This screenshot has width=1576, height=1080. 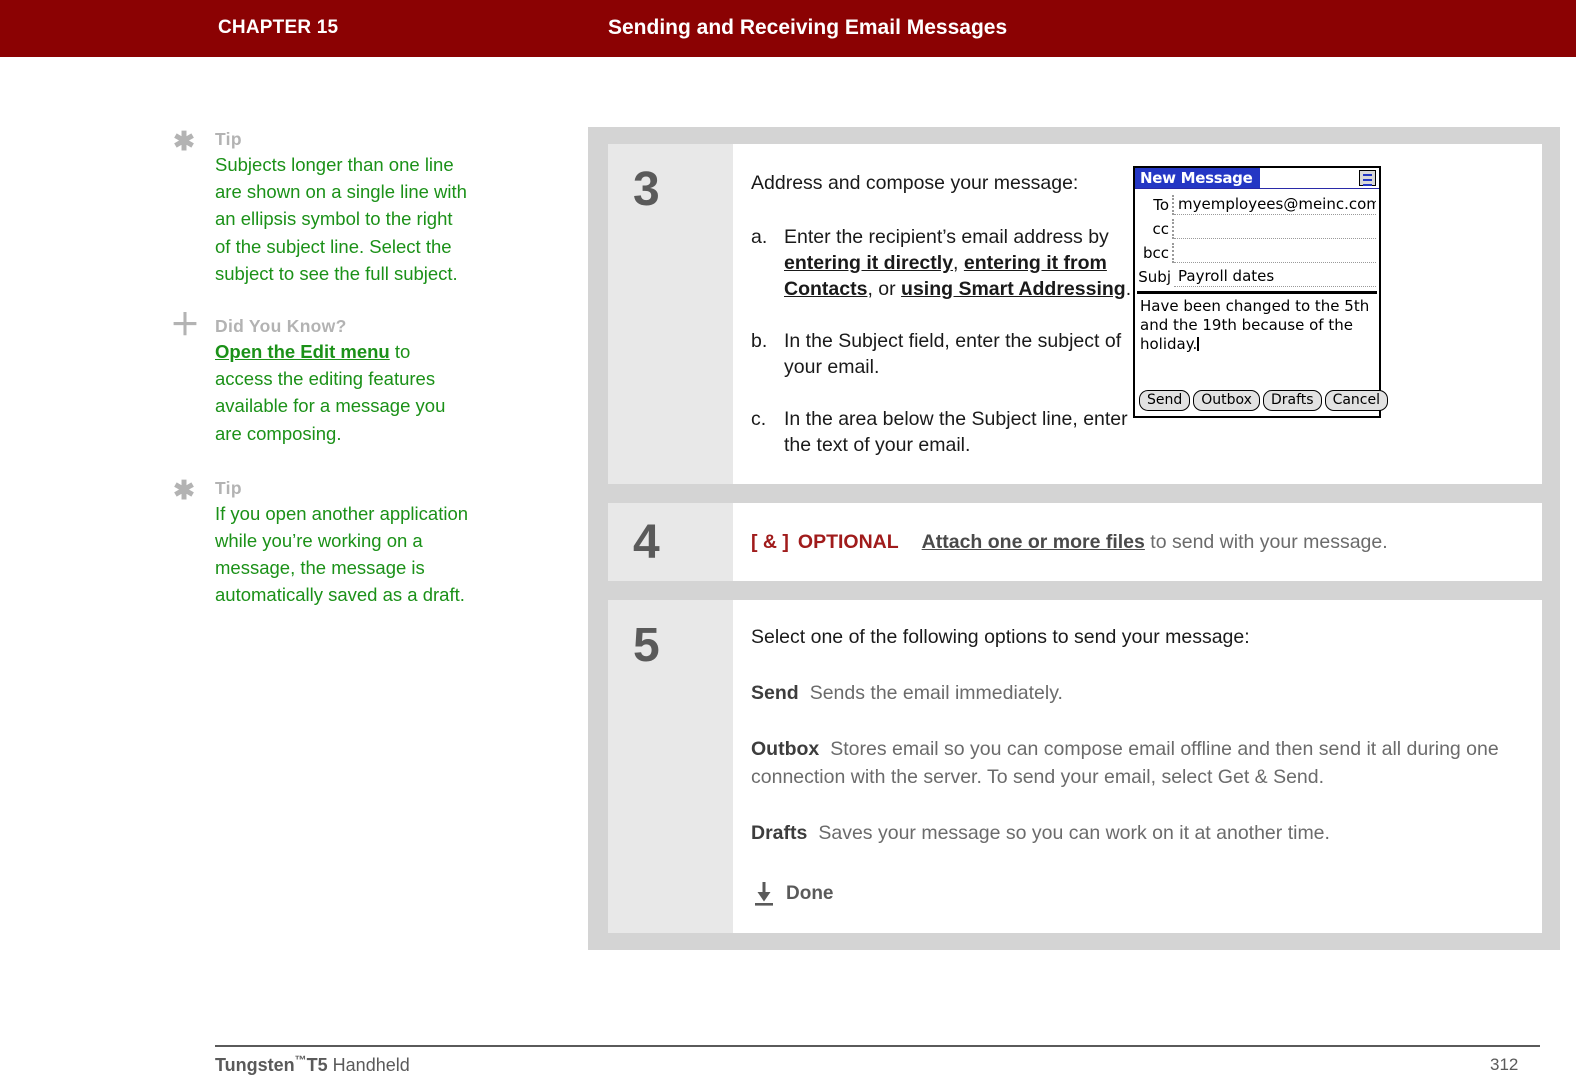 I want to click on done-marker: Done, so click(x=1134, y=894).